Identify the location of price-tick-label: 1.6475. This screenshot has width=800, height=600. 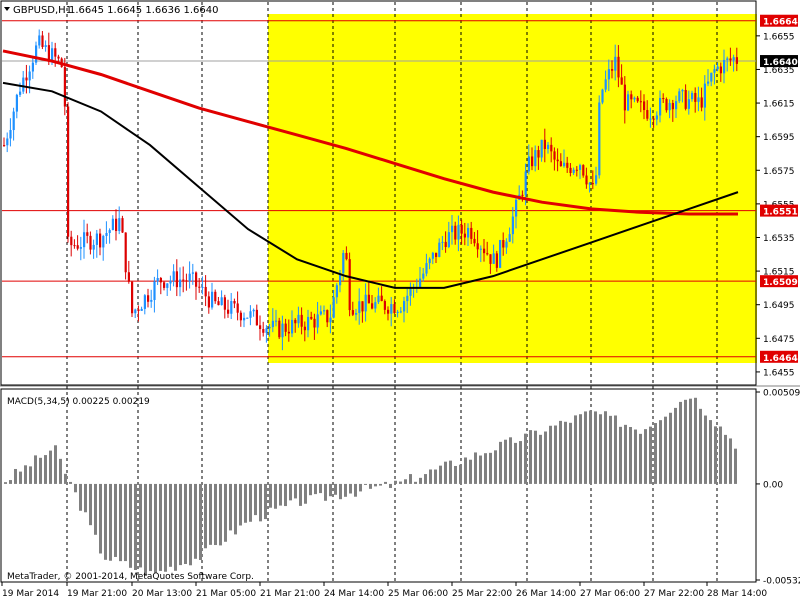
(779, 340).